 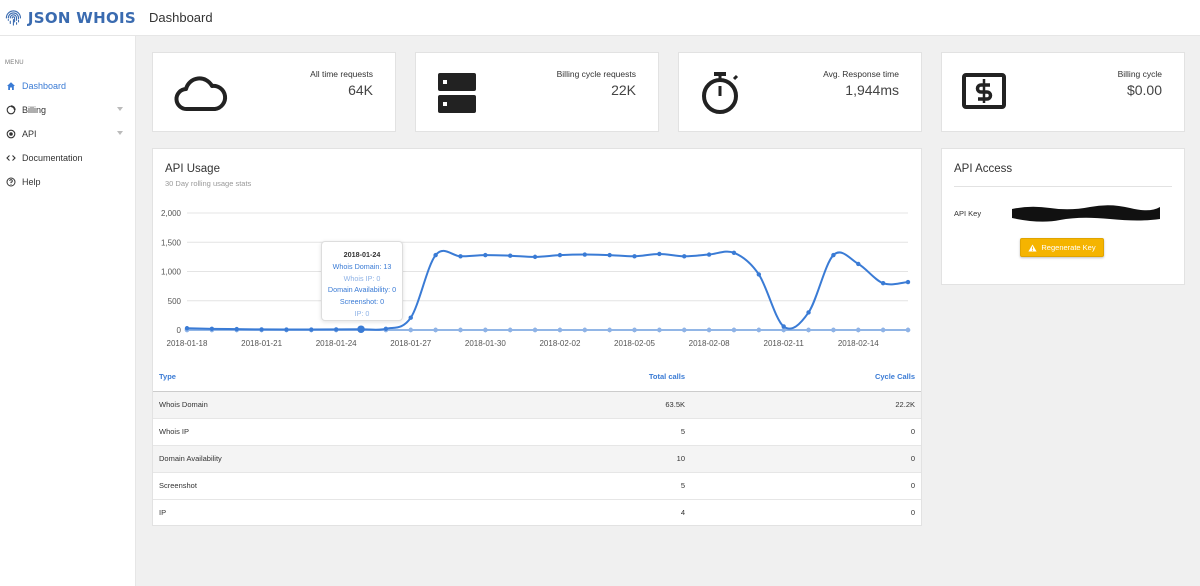 What do you see at coordinates (11, 86) in the screenshot?
I see `home-icon` at bounding box center [11, 86].